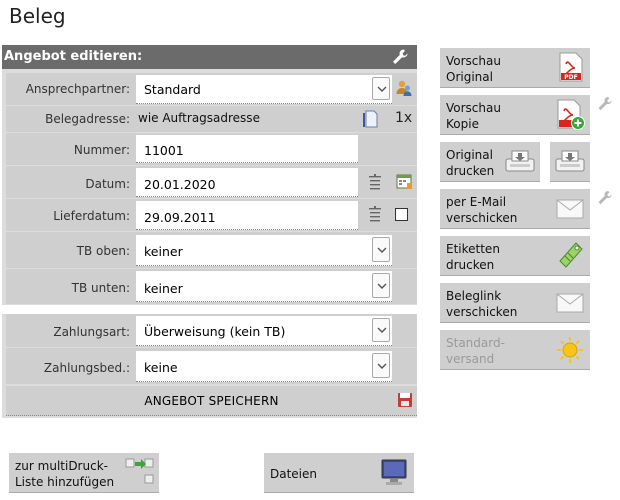  Describe the element at coordinates (172, 89) in the screenshot. I see `ansprechpartner-value: Standard` at that location.